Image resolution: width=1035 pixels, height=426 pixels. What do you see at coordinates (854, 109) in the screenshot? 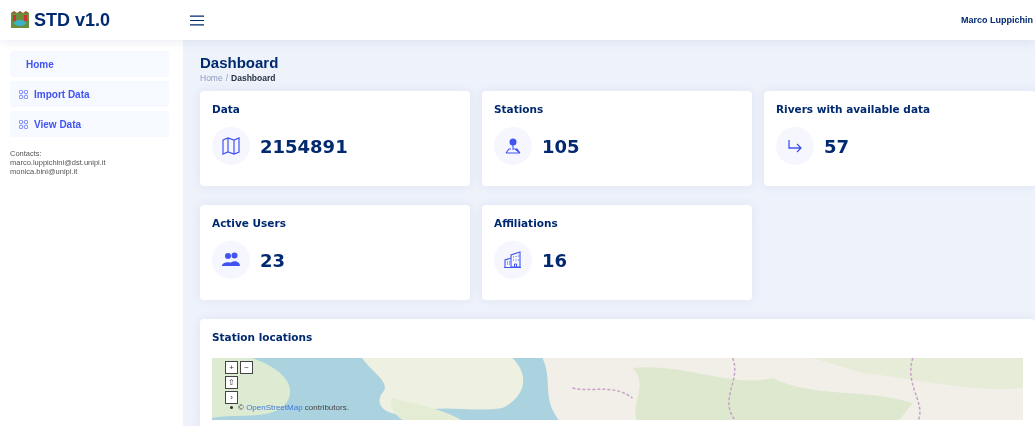
I see `card-title: Rivers with available data` at bounding box center [854, 109].